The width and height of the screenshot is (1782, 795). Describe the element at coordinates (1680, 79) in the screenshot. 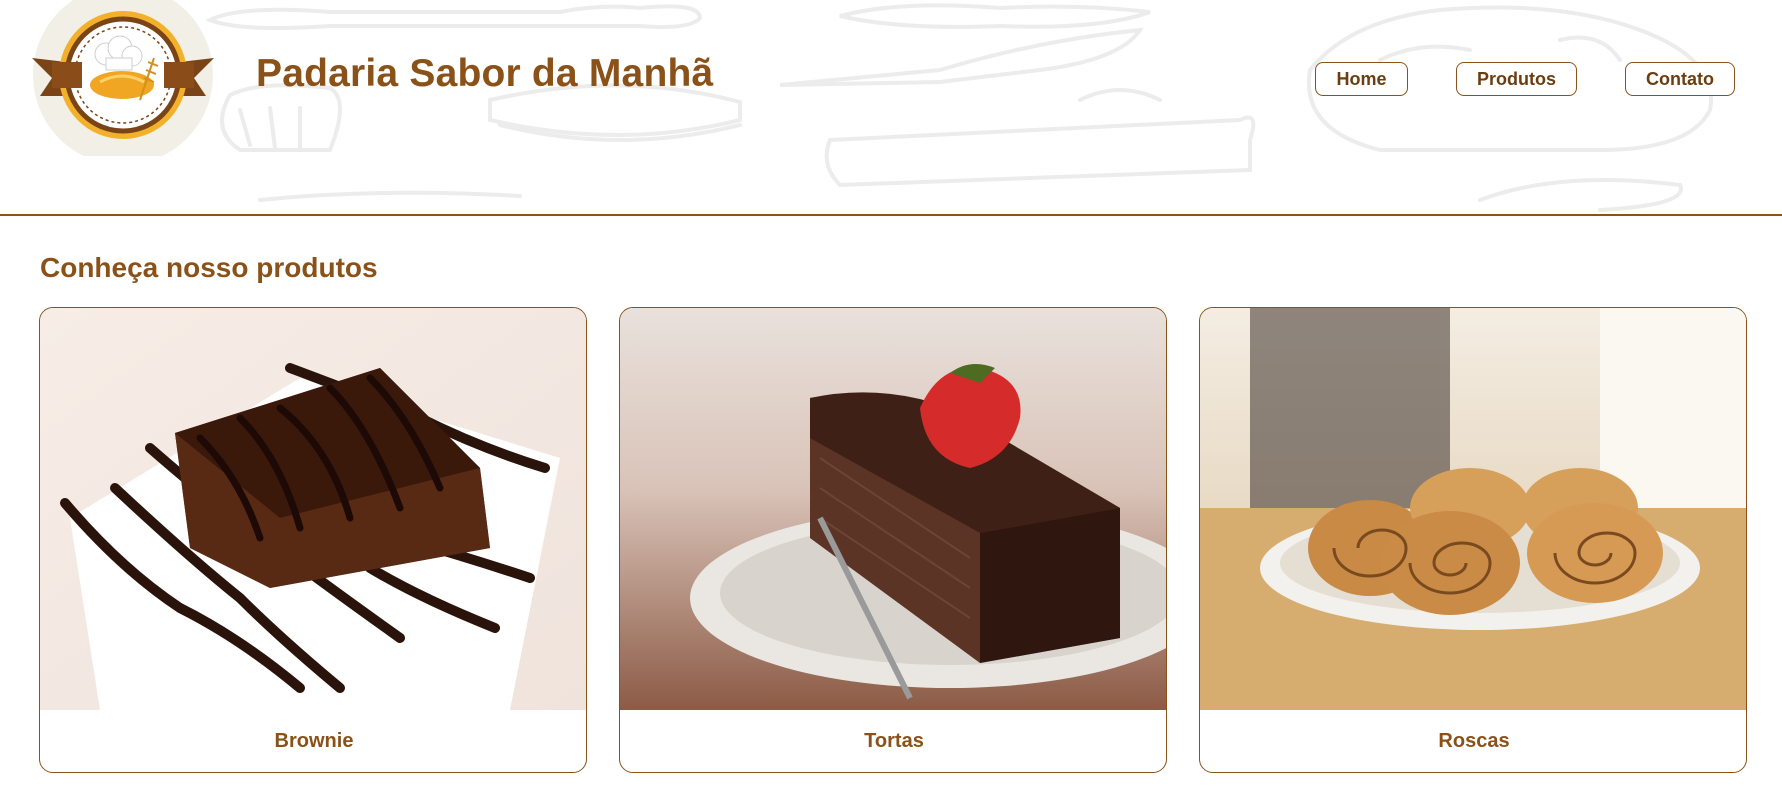

I see `nav-contato-button: Contato` at that location.